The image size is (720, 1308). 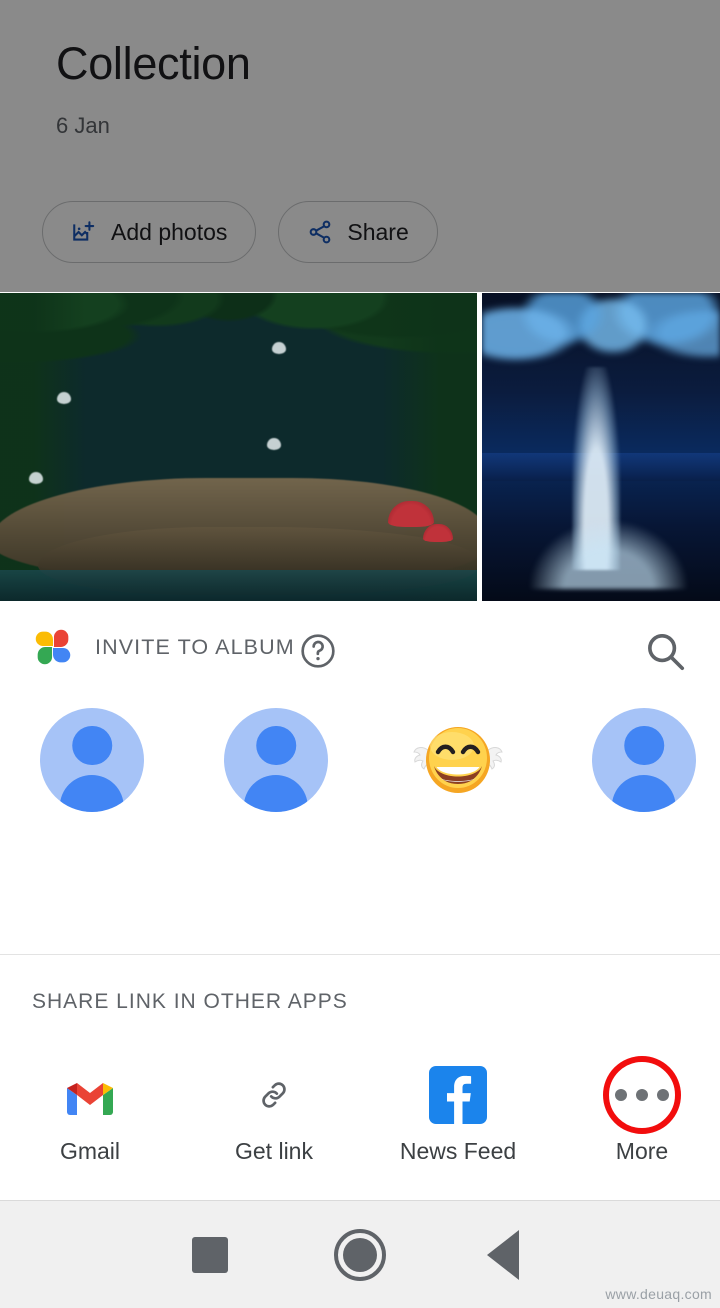 I want to click on share-app-label: Get link, so click(x=274, y=1151).